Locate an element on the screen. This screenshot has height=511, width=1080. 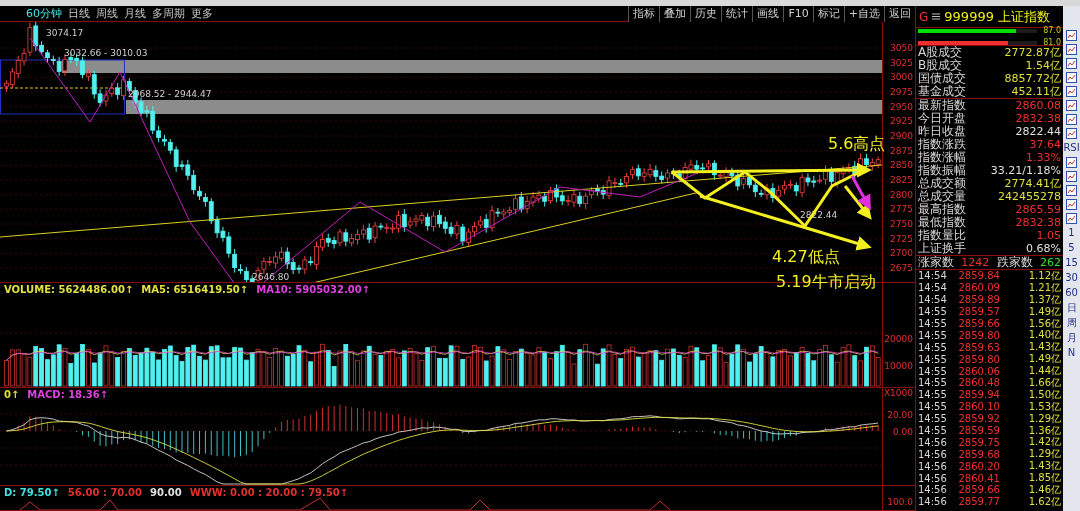
stat-value: 0.68% is located at coordinates (1043, 248).